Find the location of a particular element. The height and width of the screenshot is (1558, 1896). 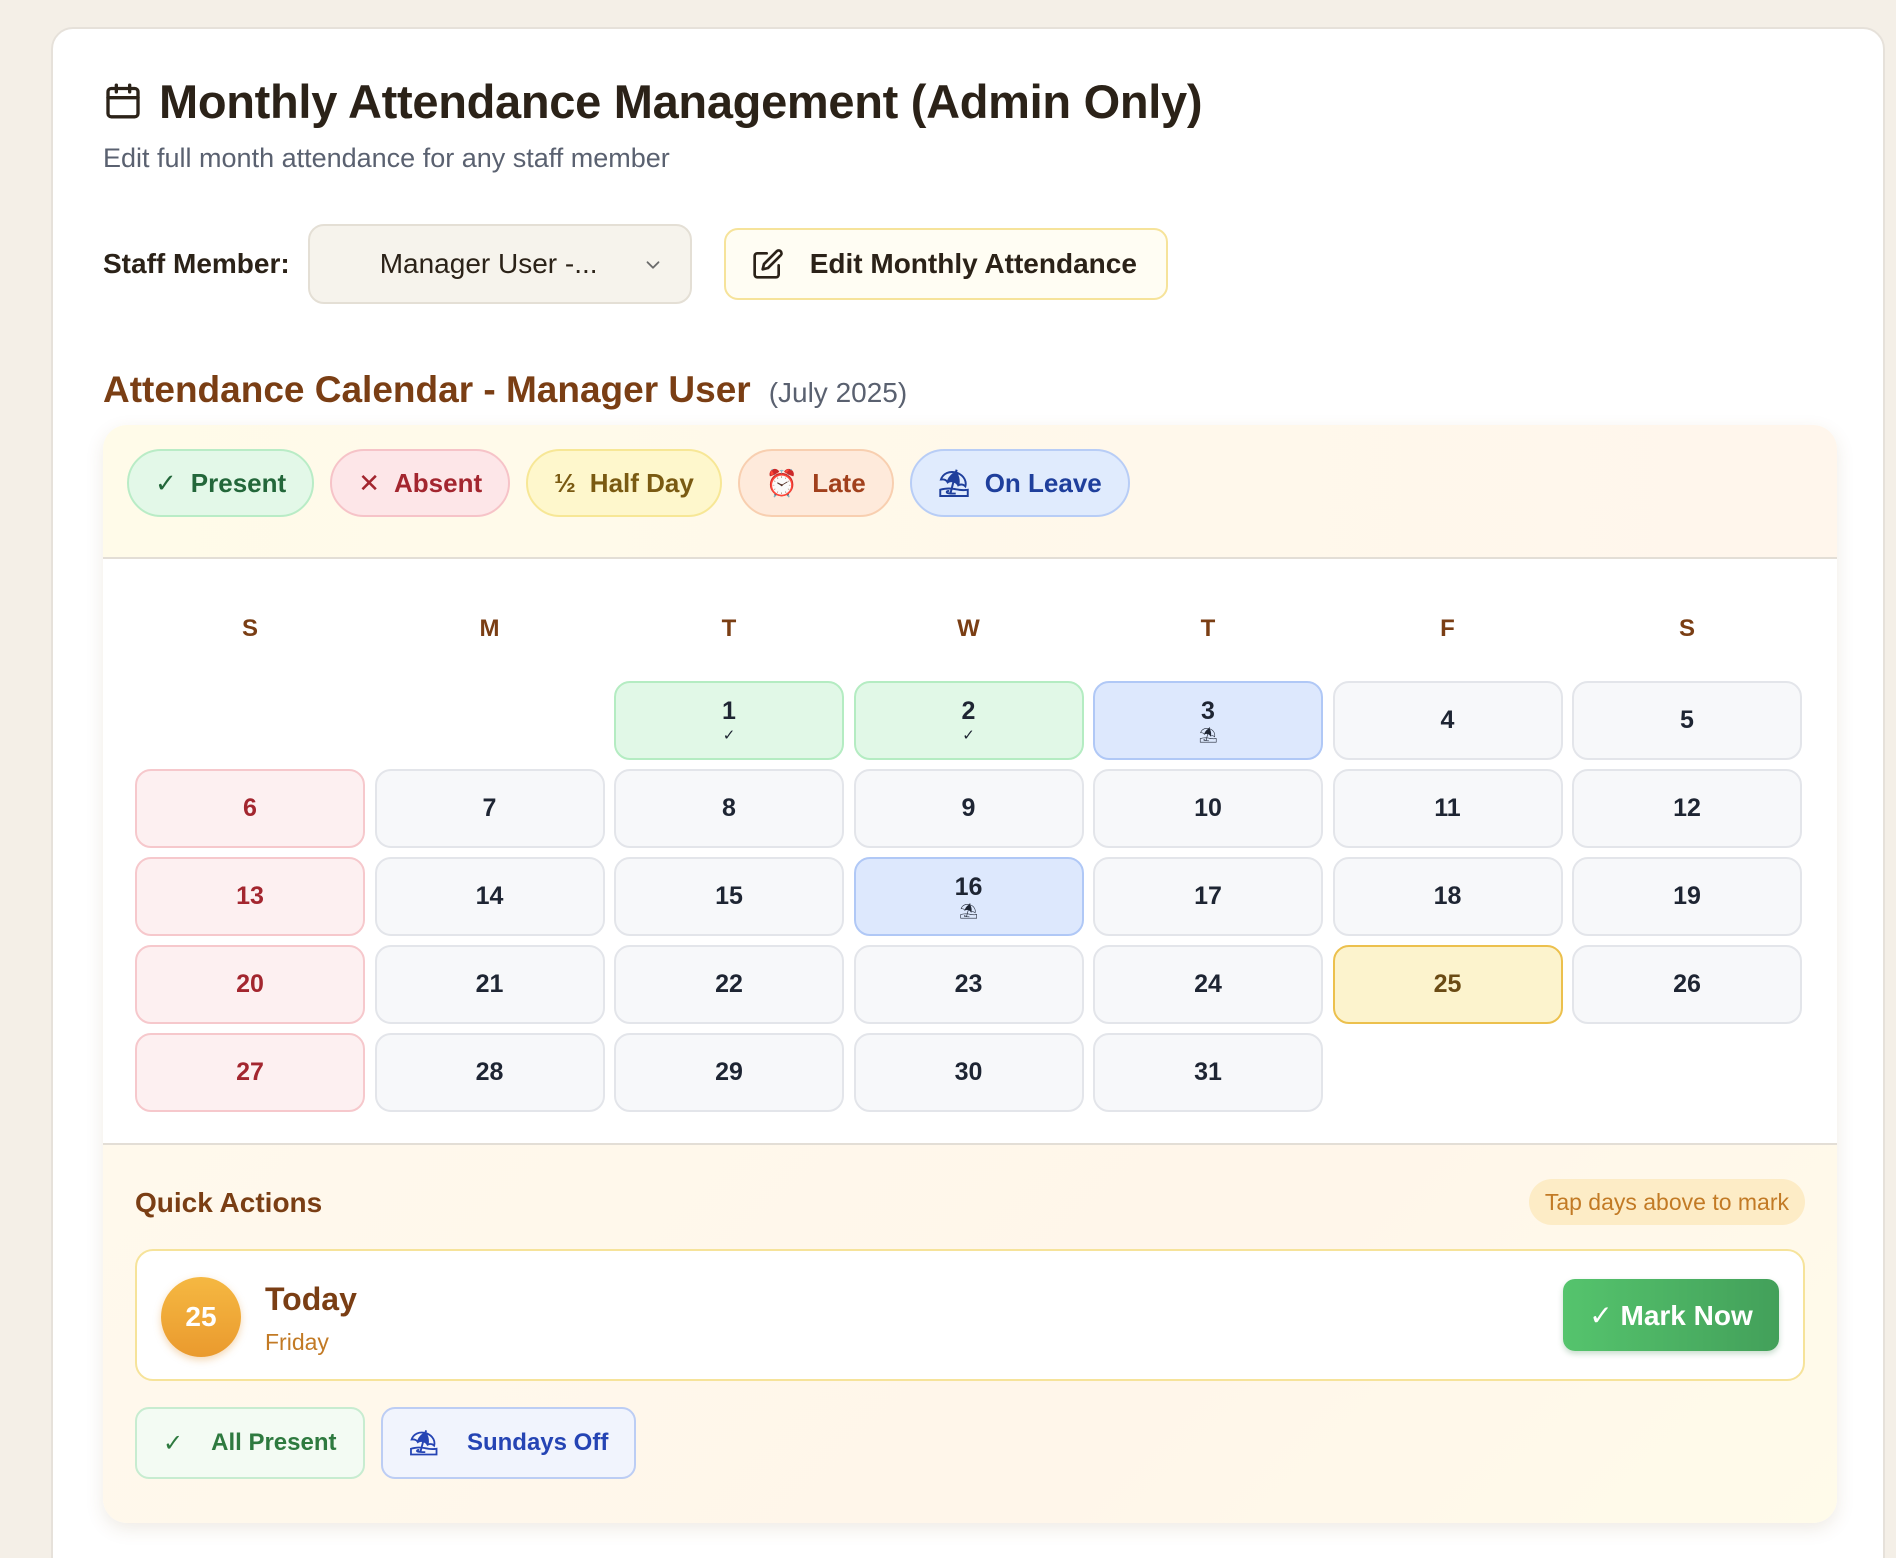

legend-late: ⏰ Late is located at coordinates (815, 483).